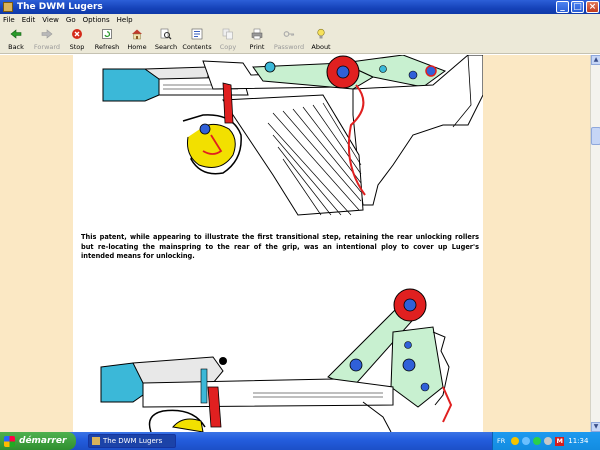 Image resolution: width=600 pixels, height=450 pixels. What do you see at coordinates (526, 441) in the screenshot?
I see `network-tray-icon` at bounding box center [526, 441].